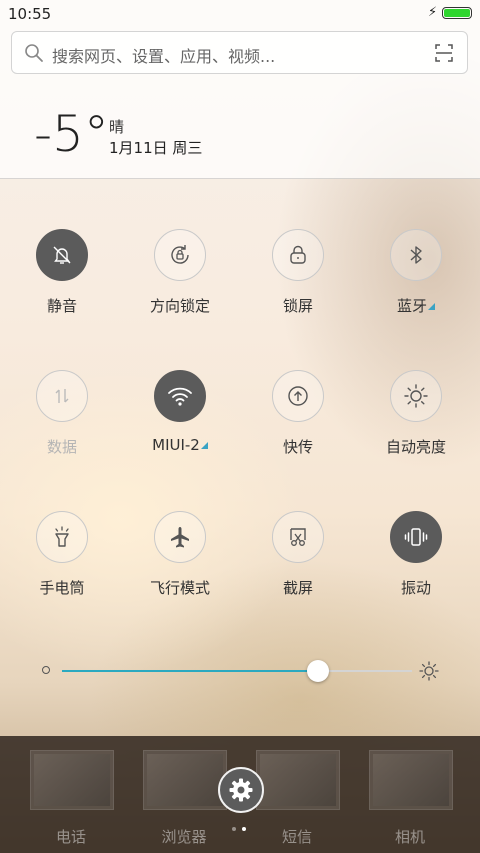 This screenshot has height=853, width=480. Describe the element at coordinates (176, 445) in the screenshot. I see `toggle-label: MIUI-2` at that location.